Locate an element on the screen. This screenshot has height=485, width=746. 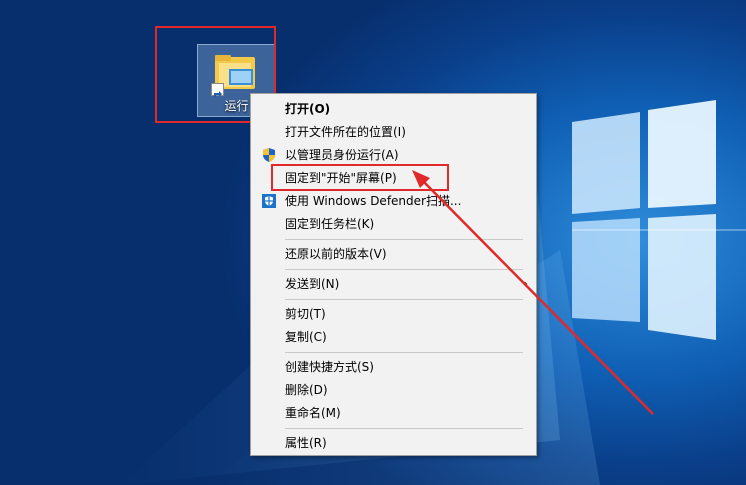
menu-item-label: 剪切(T) is located at coordinates (305, 314).